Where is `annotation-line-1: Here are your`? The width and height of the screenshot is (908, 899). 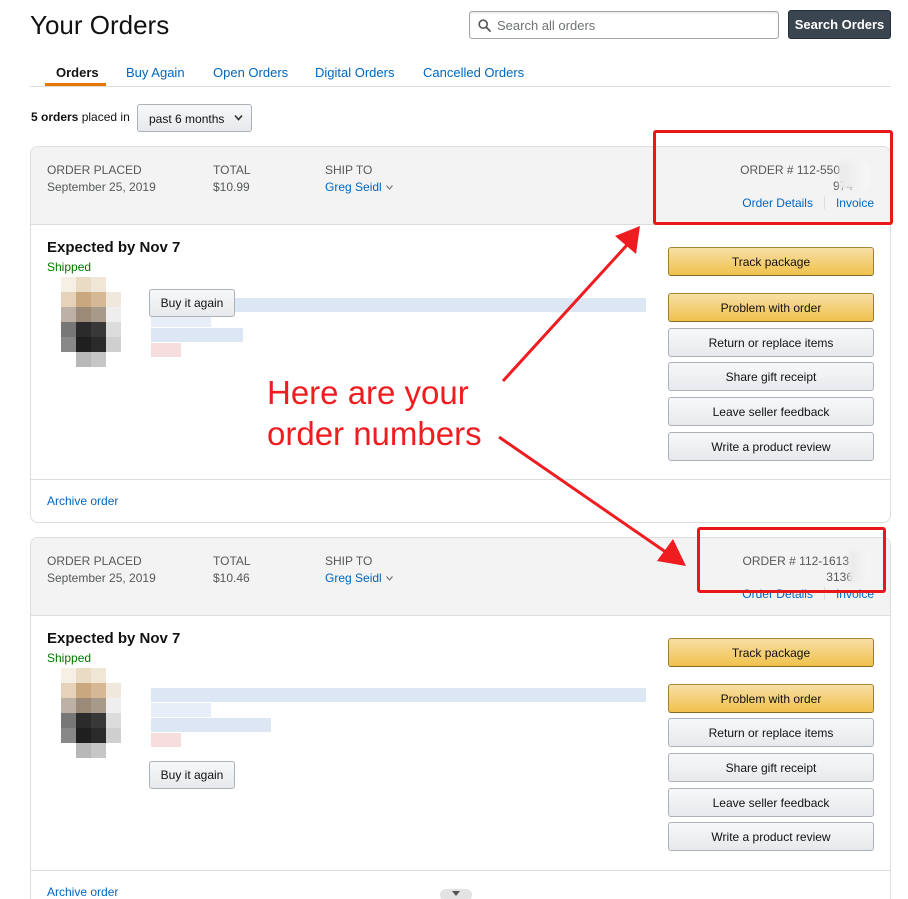 annotation-line-1: Here are your is located at coordinates (368, 392).